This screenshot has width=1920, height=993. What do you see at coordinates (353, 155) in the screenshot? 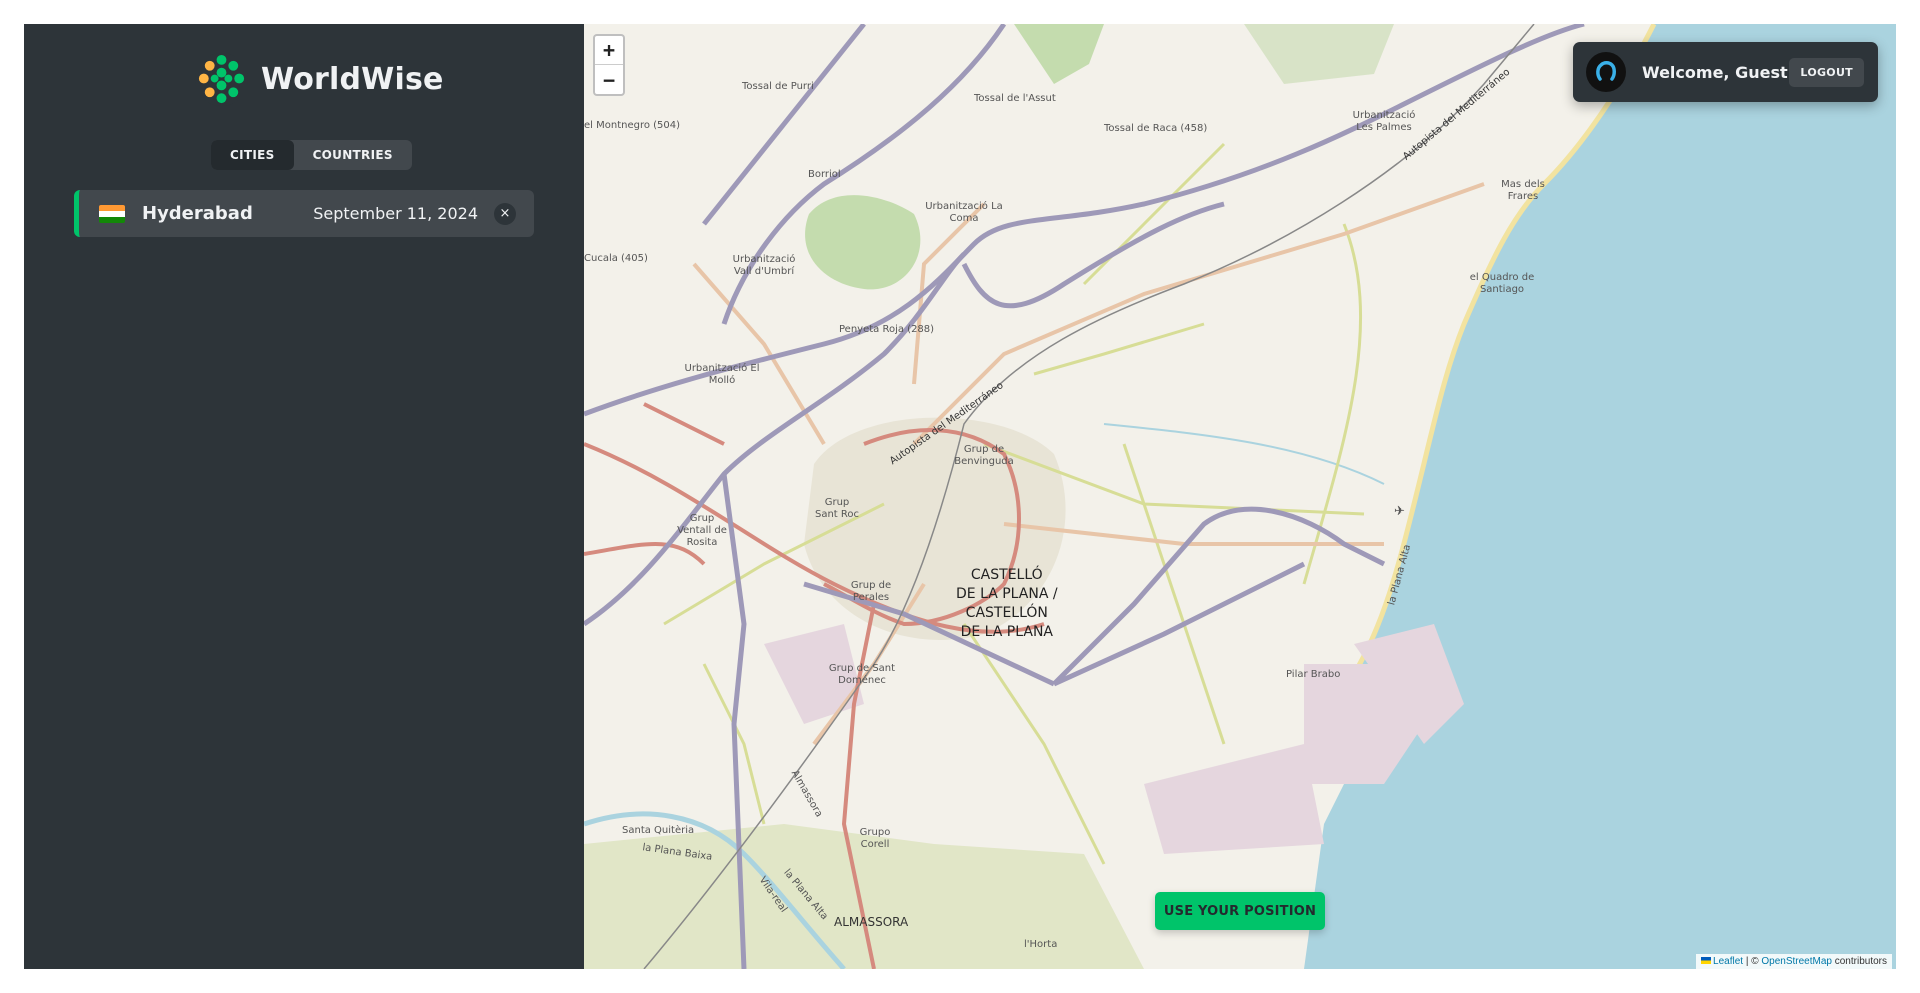
I see `tab-countries: COUNTRIES` at bounding box center [353, 155].